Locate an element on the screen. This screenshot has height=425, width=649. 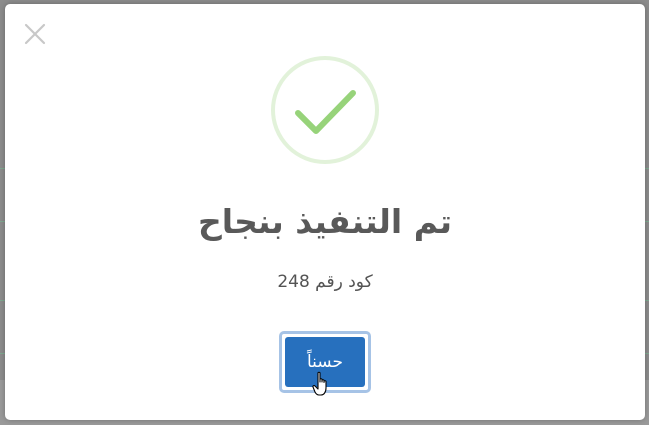
dialog-title: تم التنفيذ بنجاح is located at coordinates (325, 221).